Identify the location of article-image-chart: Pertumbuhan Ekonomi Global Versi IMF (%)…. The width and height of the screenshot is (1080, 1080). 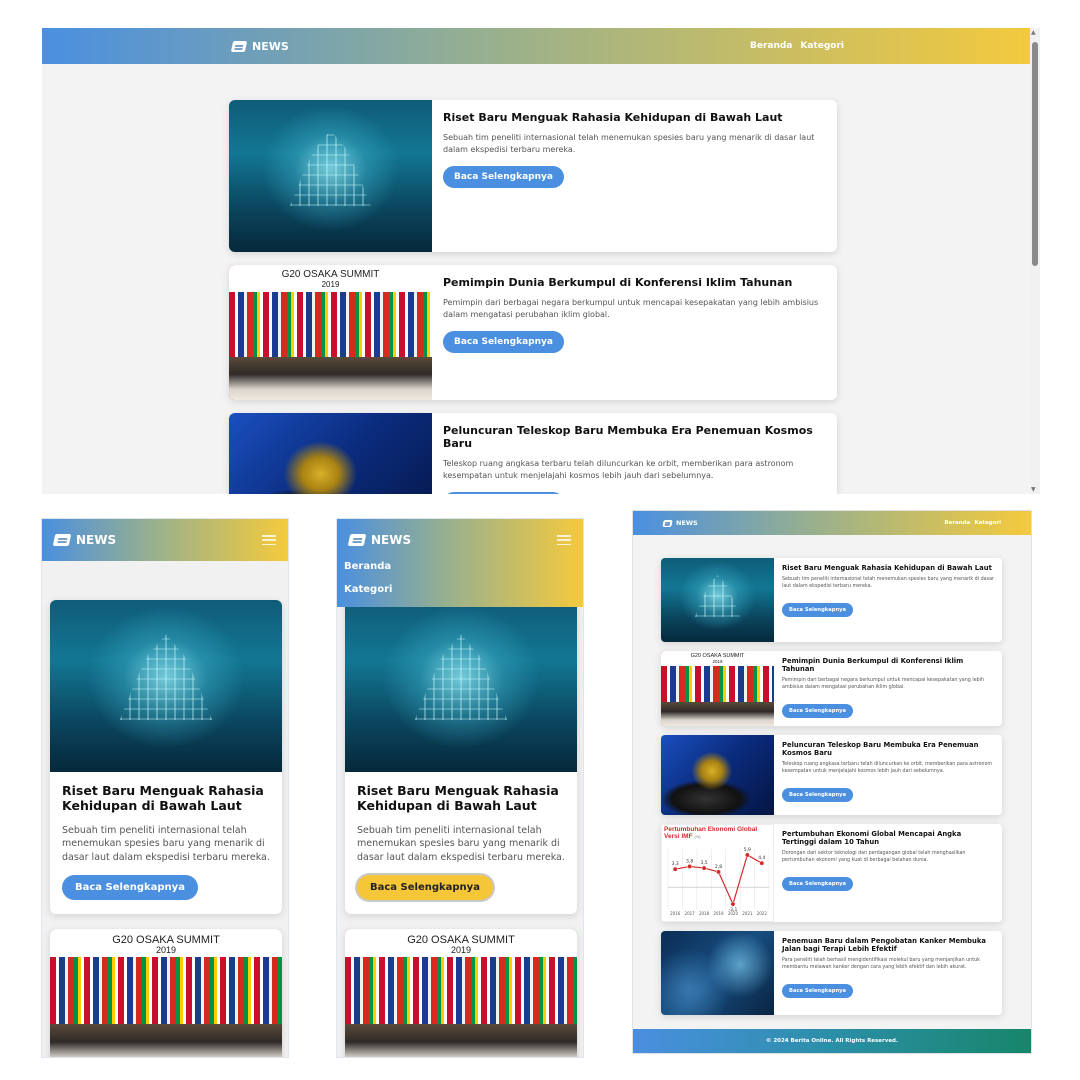
(717, 873).